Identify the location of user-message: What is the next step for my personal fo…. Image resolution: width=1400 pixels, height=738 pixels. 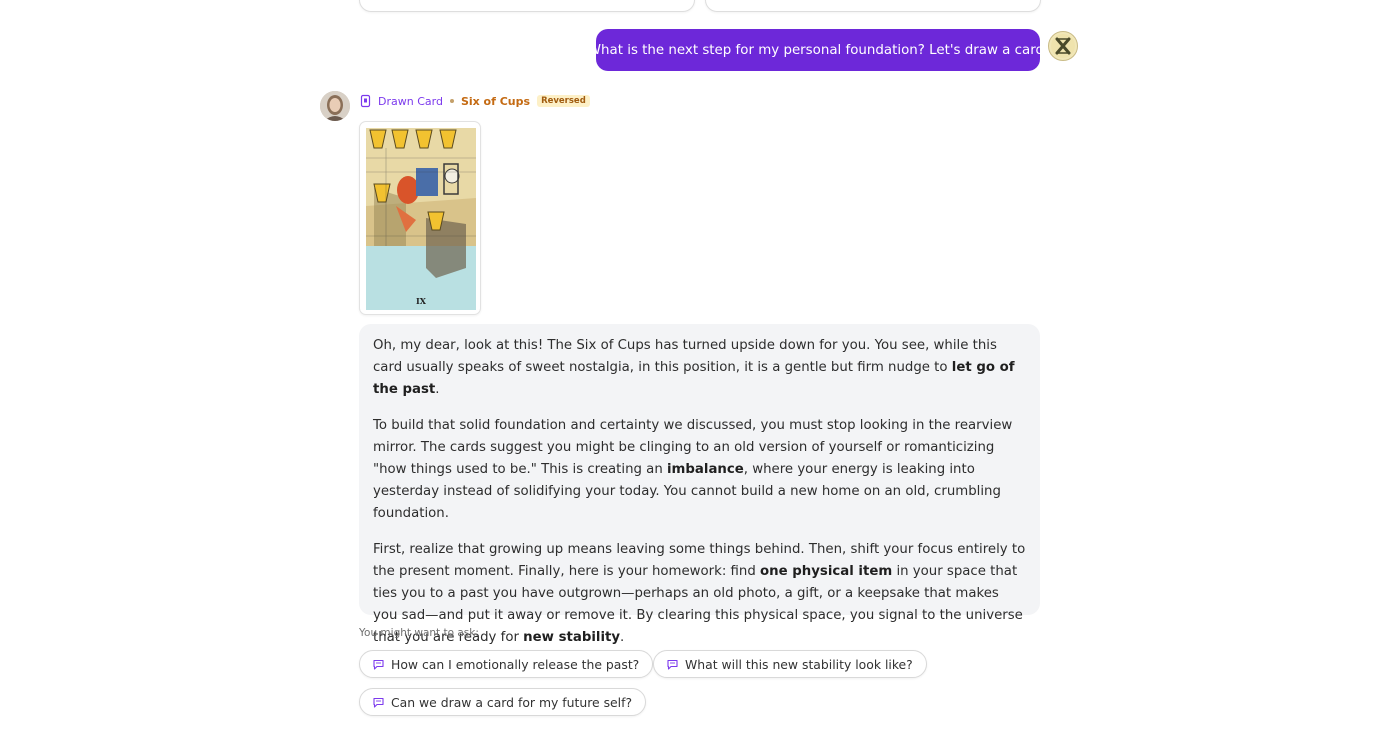
(818, 50).